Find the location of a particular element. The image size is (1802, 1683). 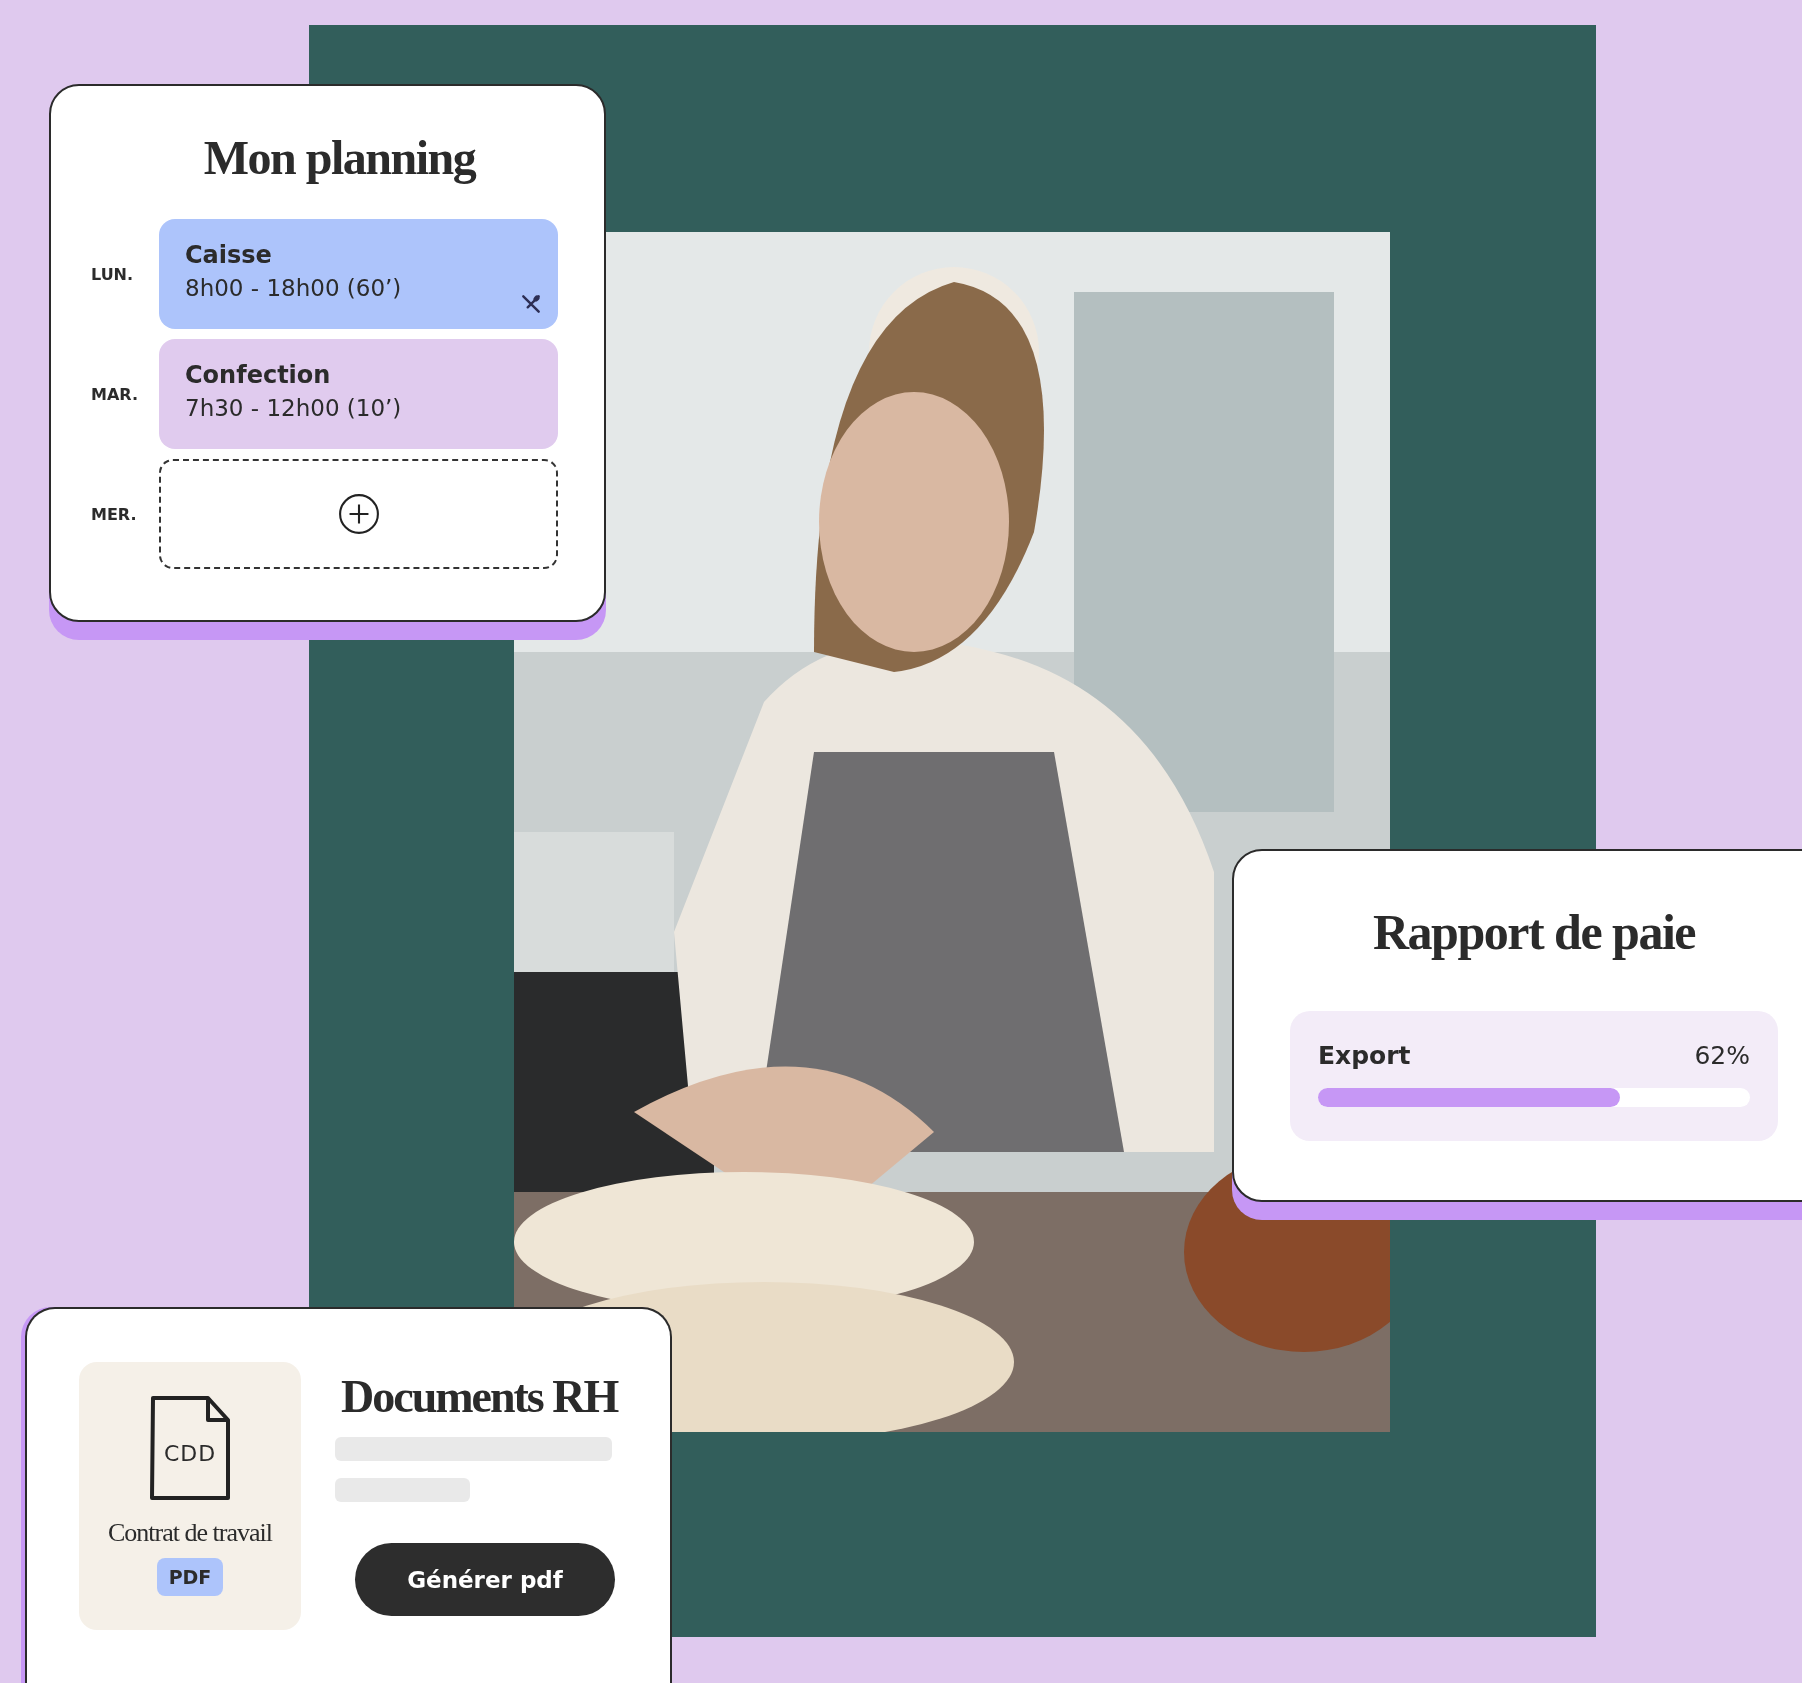

shift-time: 8h00 - 18h00 (60’) is located at coordinates (294, 288).